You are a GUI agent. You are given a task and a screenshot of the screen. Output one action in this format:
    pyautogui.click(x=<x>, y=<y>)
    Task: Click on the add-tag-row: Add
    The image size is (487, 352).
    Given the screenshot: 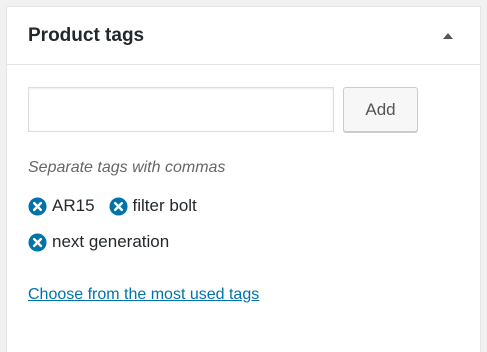 What is the action you would take?
    pyautogui.click(x=243, y=109)
    